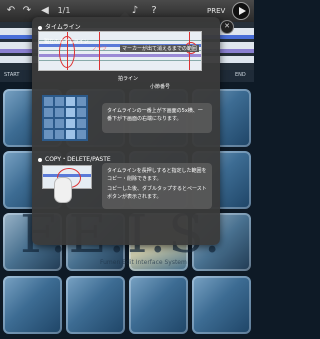 The width and height of the screenshot is (320, 339). I want to click on close-icon: ✕, so click(227, 27).